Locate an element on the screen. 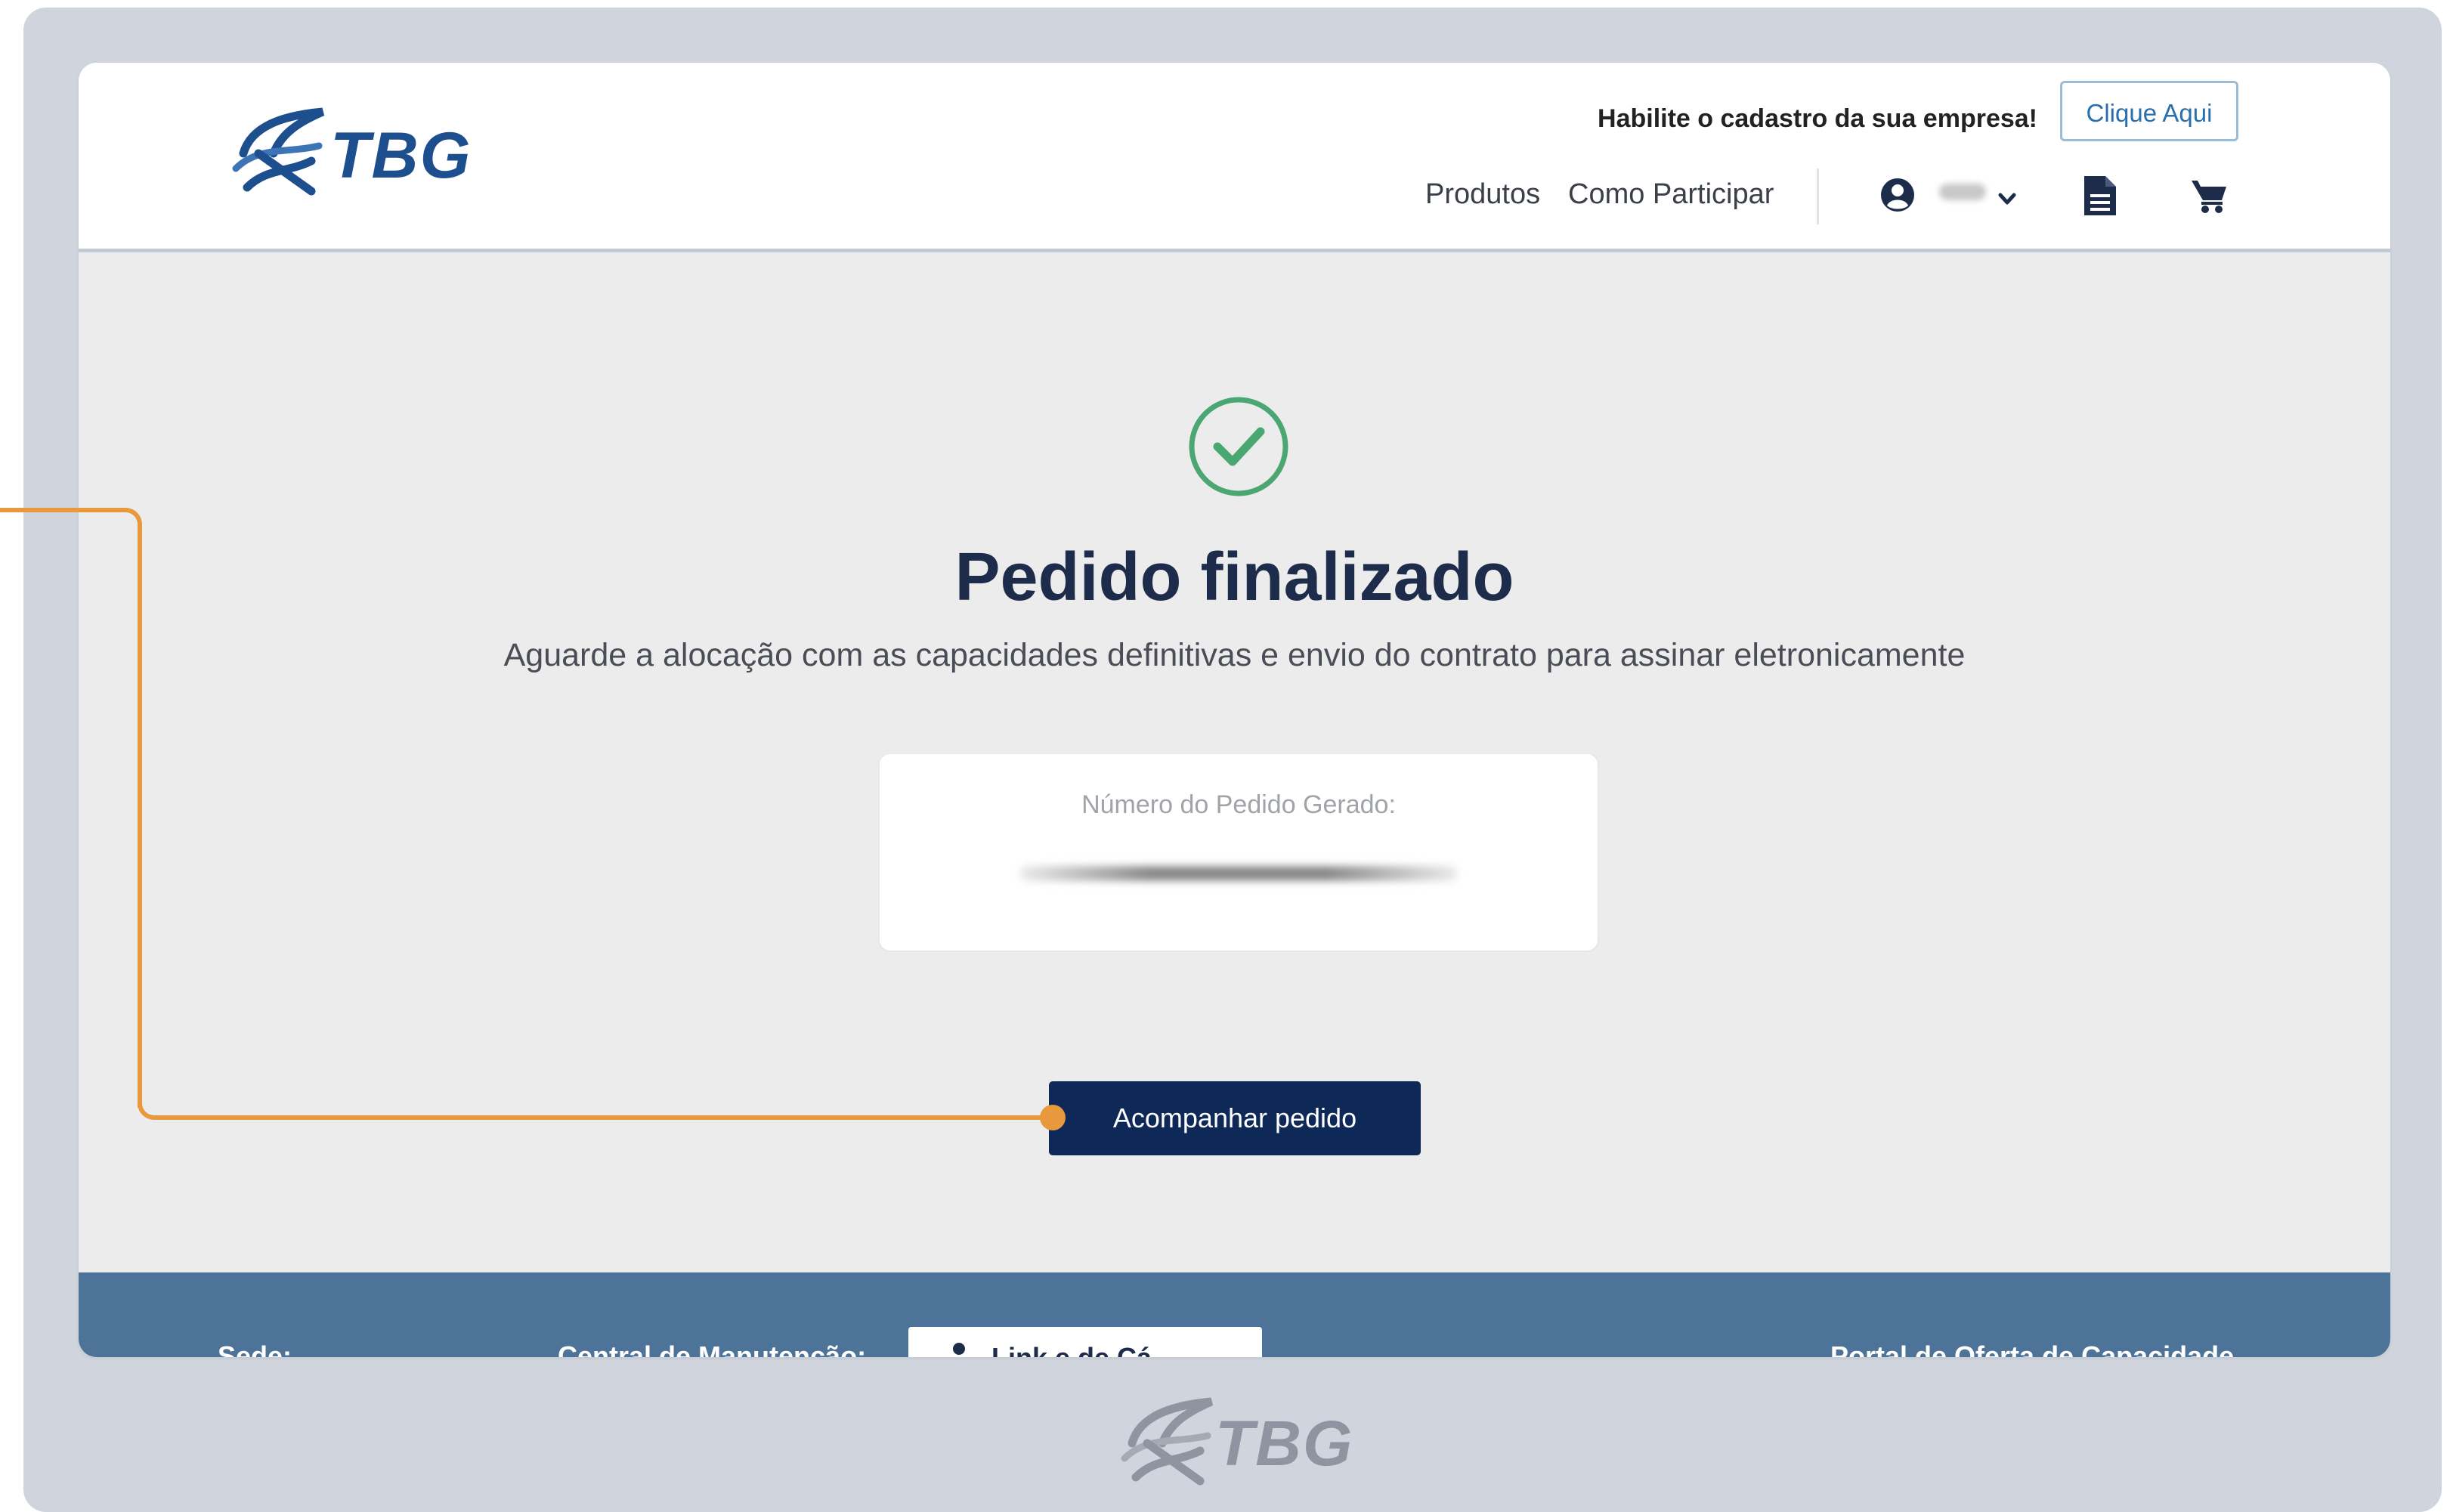 This screenshot has width=2450, height=1512. order-number-label: Número do Pedido Gerado: is located at coordinates (1238, 804).